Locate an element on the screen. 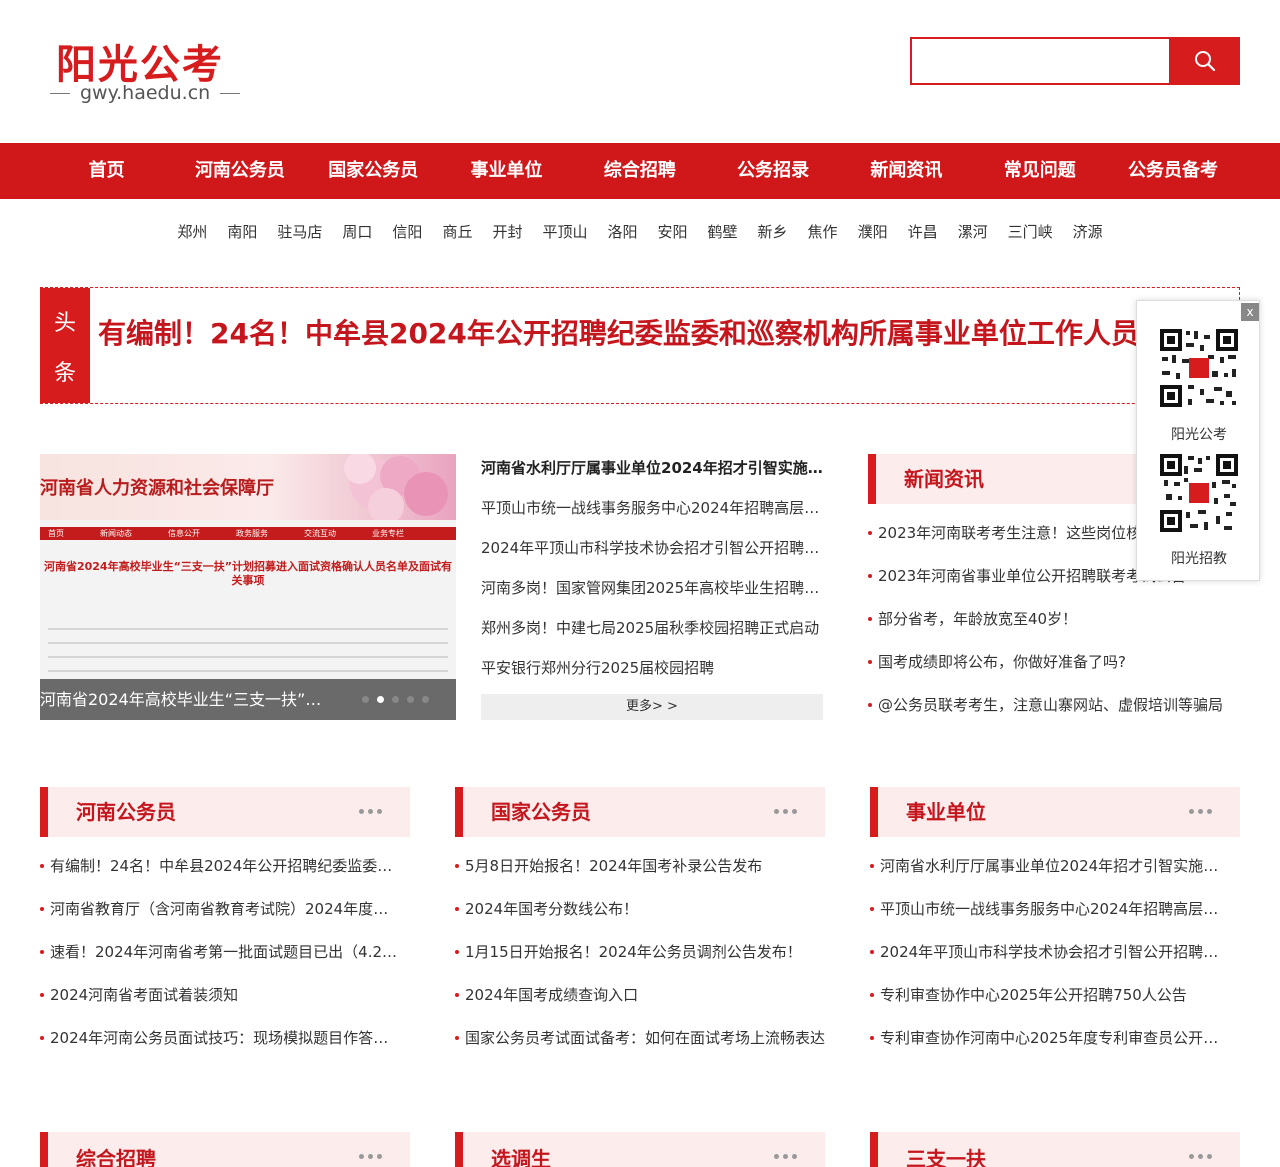 Image resolution: width=1280 pixels, height=1167 pixels. city-link: 濮阳 is located at coordinates (873, 232).